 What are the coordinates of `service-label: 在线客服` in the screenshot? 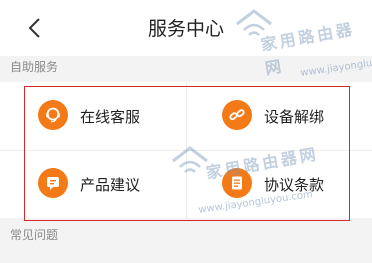 It's located at (110, 117).